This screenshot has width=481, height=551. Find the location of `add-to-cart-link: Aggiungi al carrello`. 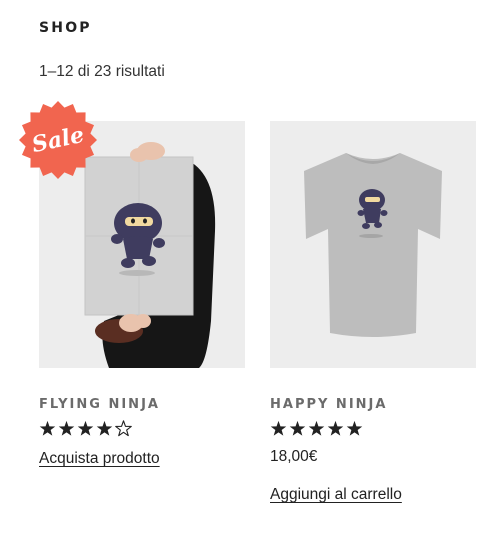

add-to-cart-link: Aggiungi al carrello is located at coordinates (336, 495).